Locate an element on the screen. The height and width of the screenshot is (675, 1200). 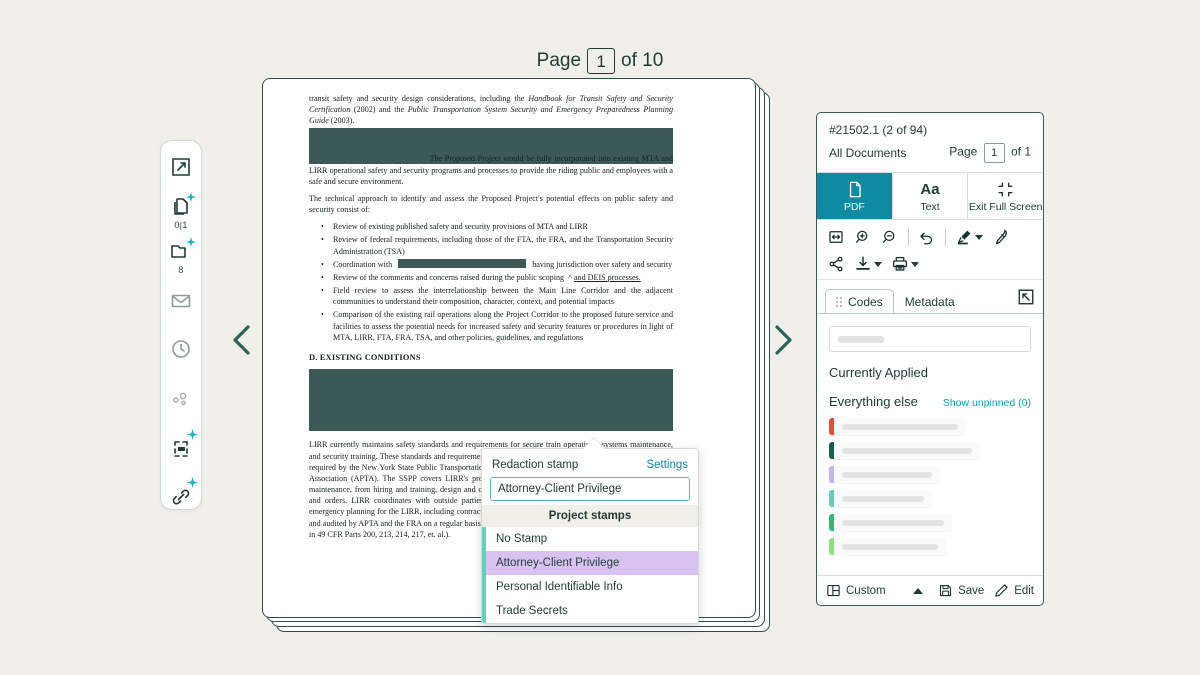
undo-icon is located at coordinates (926, 238).